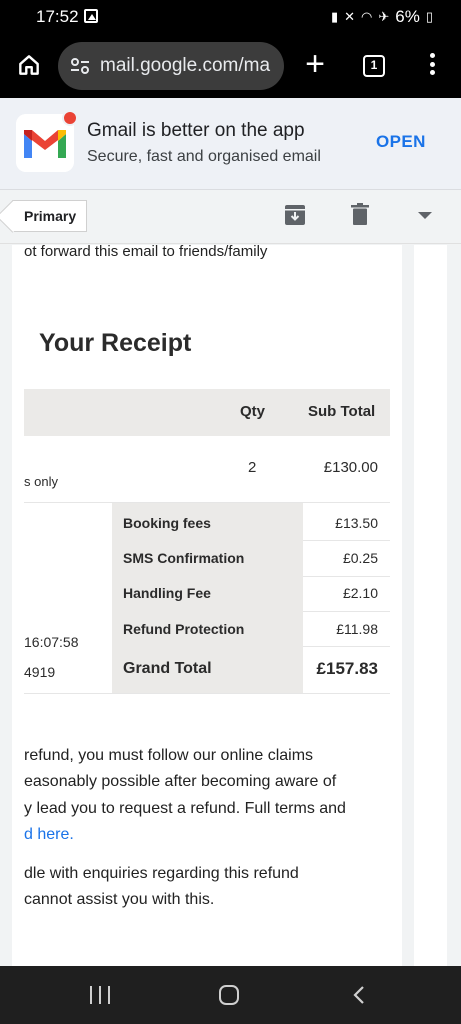 This screenshot has height=1024, width=461. I want to click on adjacent-panel, so click(430, 605).